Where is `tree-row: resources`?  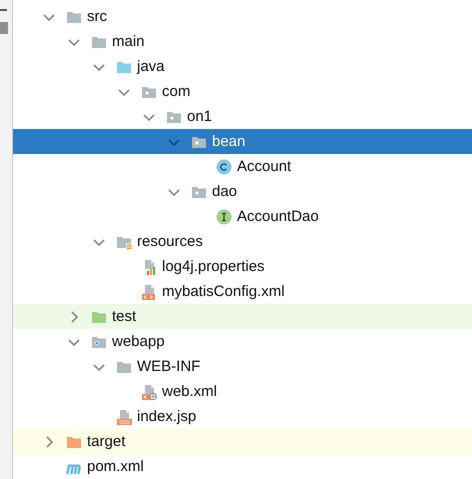
tree-row: resources is located at coordinates (242, 241).